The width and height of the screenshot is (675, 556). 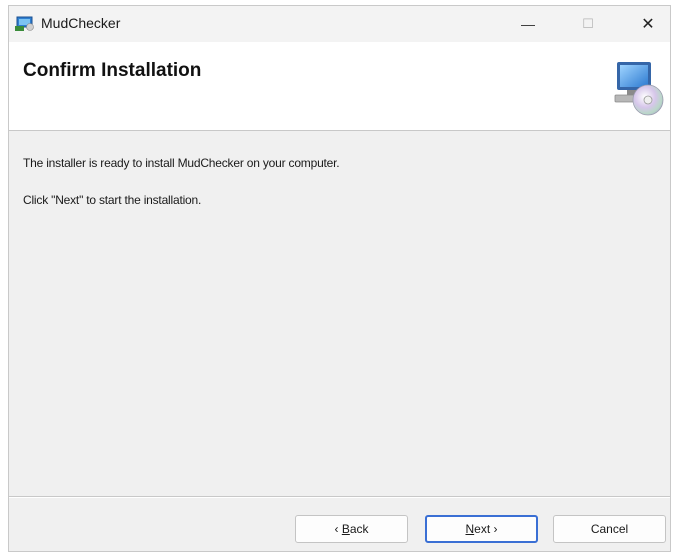 What do you see at coordinates (609, 529) in the screenshot?
I see `cancel-button: Cancel` at bounding box center [609, 529].